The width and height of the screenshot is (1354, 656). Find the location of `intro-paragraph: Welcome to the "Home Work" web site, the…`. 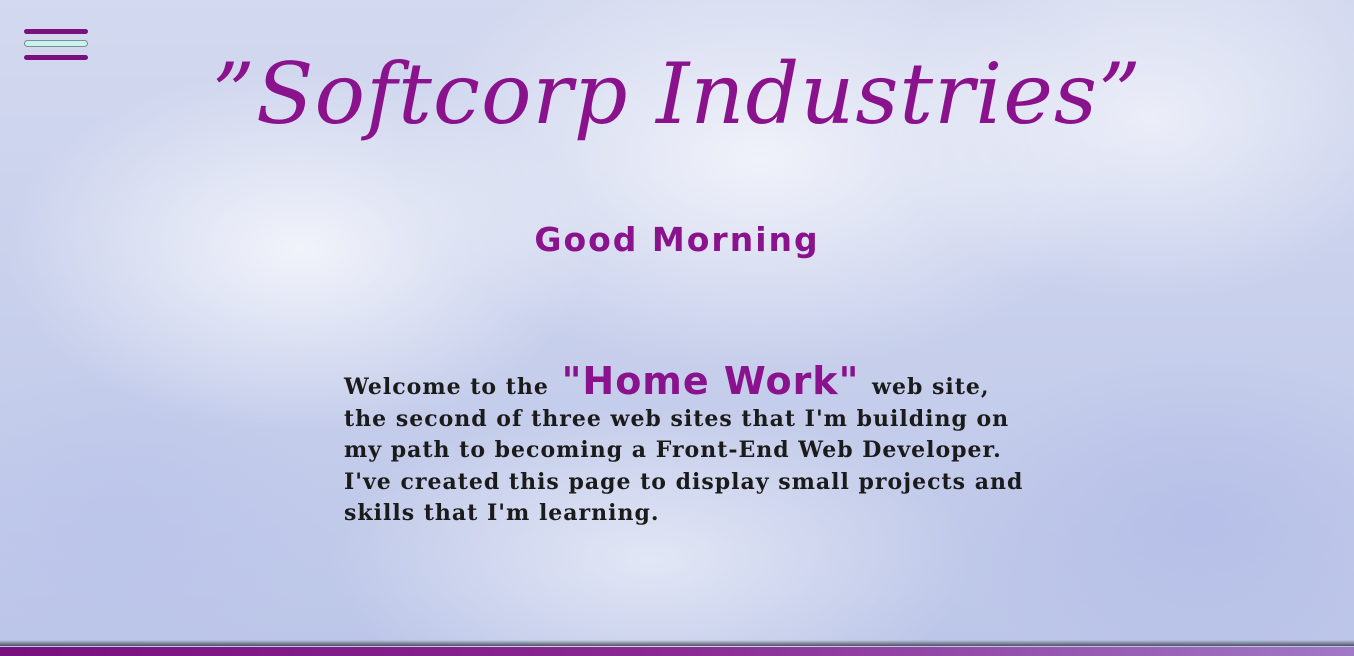

intro-paragraph: Welcome to the "Home Work" web site, the… is located at coordinates (684, 446).